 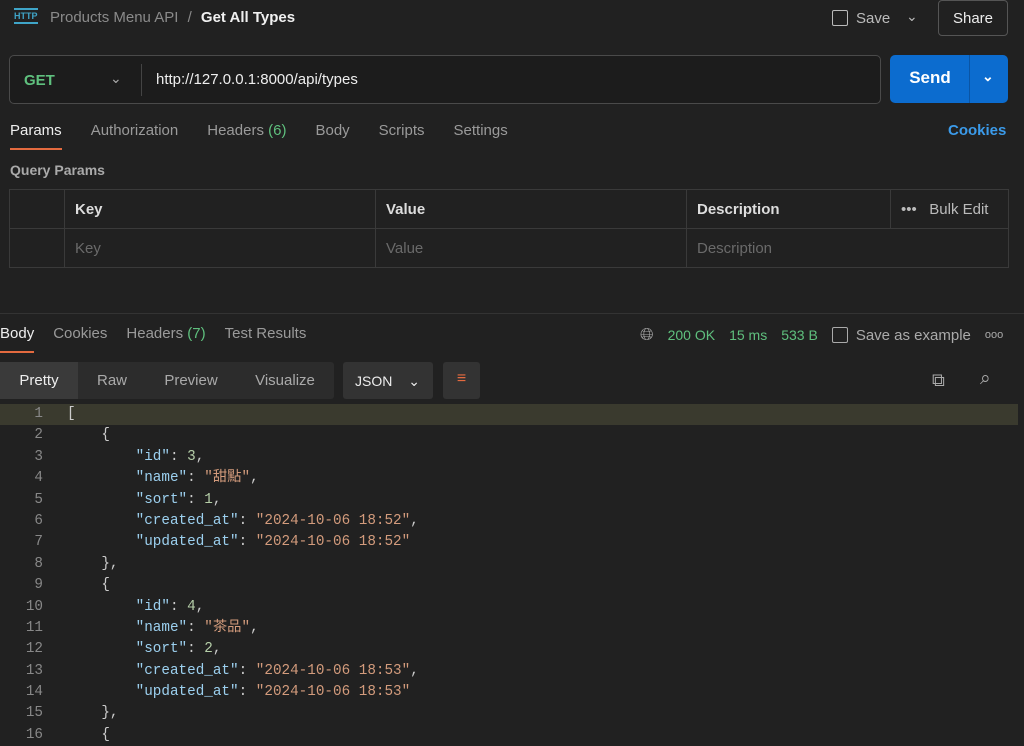 I want to click on url-input: http://127.0.0.1:8000/api/types, so click(x=257, y=79).